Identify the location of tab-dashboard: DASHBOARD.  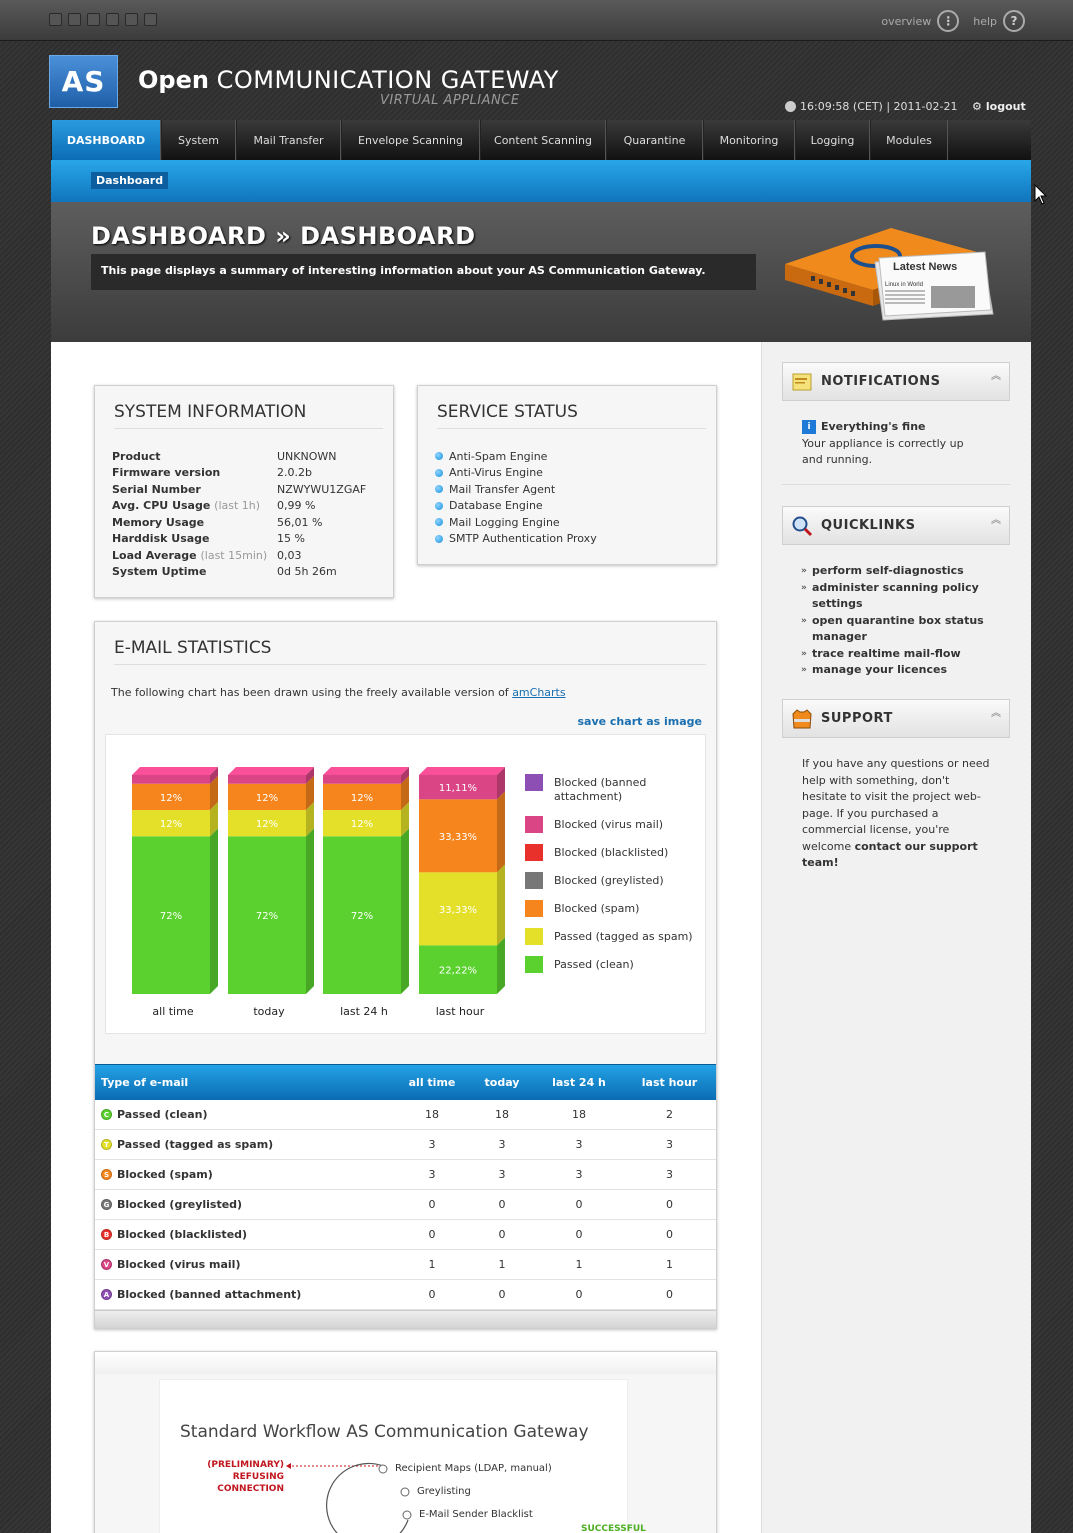
(106, 140).